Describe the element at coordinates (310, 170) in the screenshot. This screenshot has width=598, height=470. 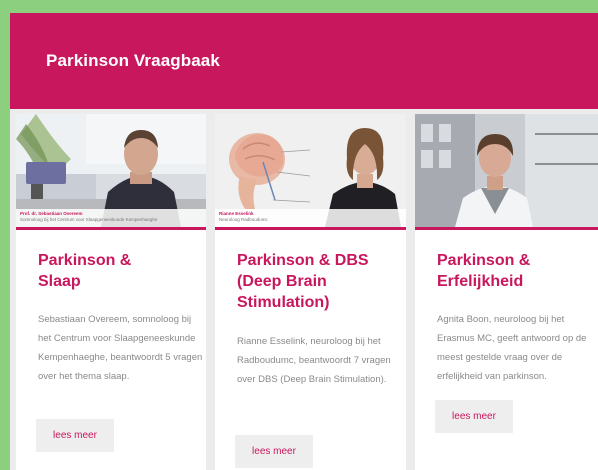
I see `card-photo: Rianne Esselink Neuroloog Radboudumc` at that location.